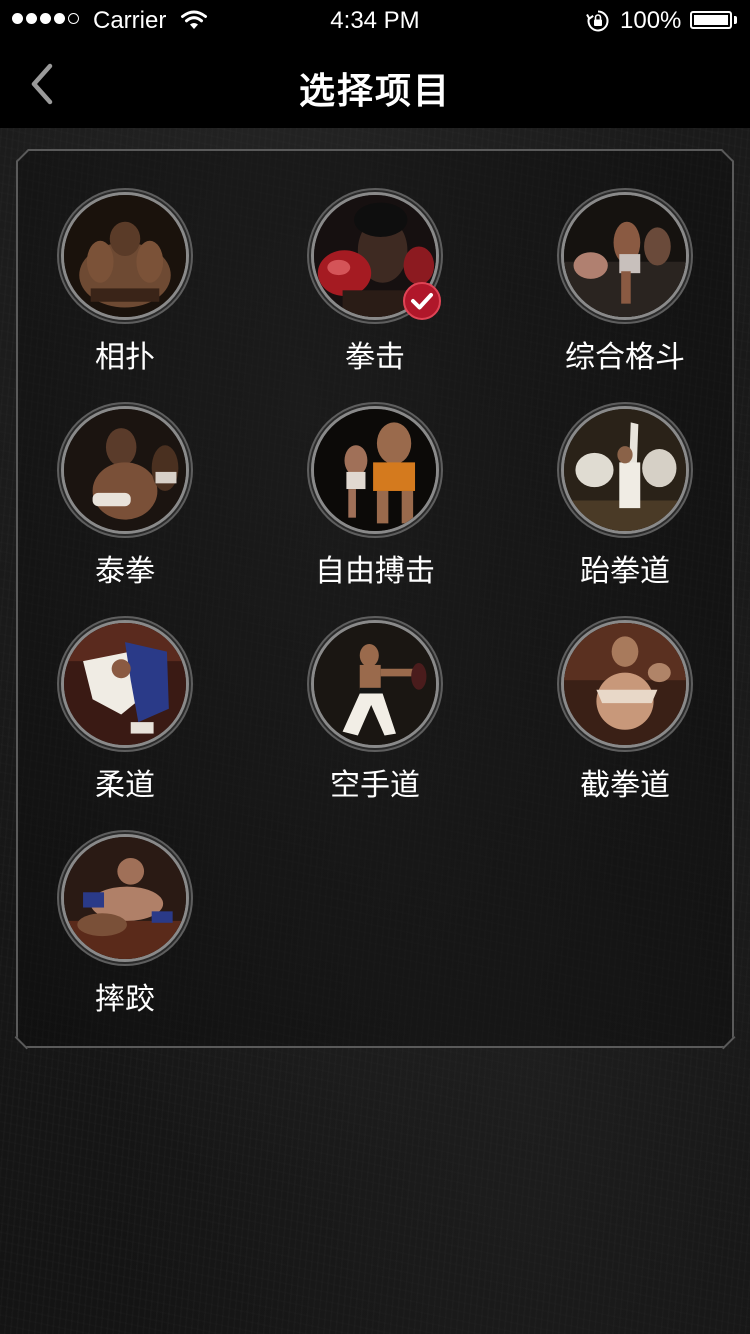 The image size is (750, 1334). Describe the element at coordinates (125, 470) in the screenshot. I see `muay-thai-photo-icon` at that location.